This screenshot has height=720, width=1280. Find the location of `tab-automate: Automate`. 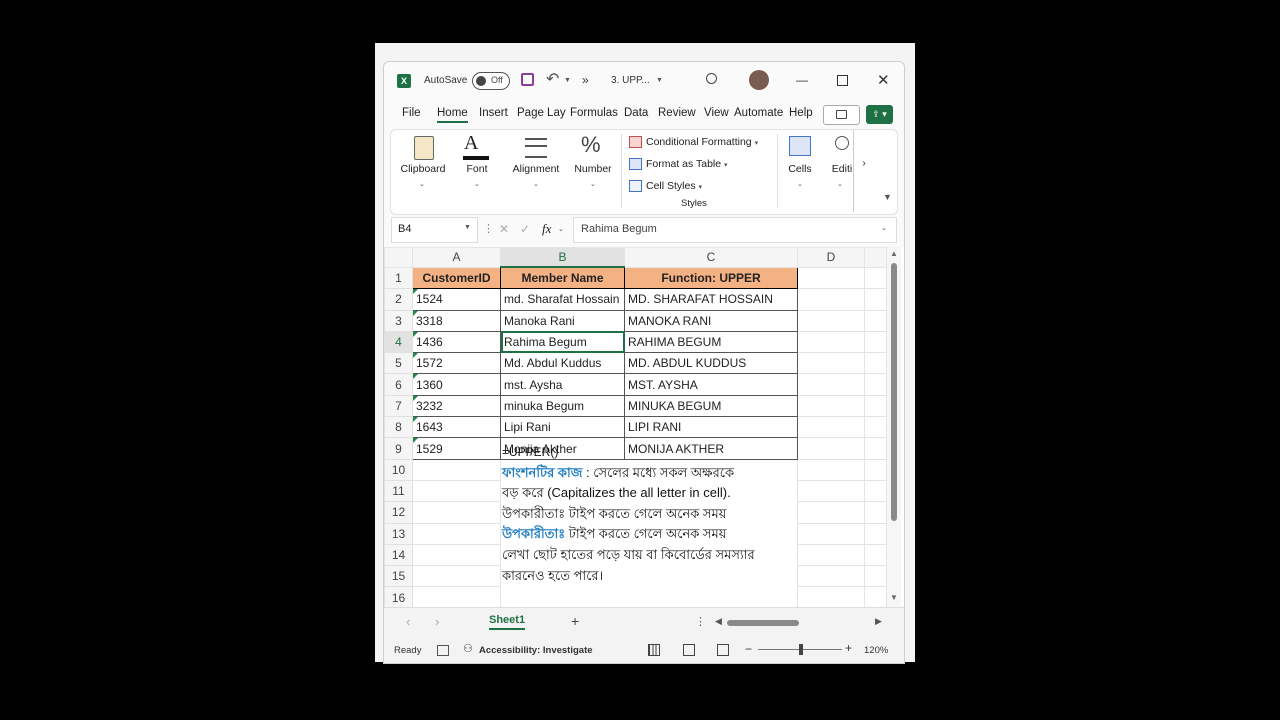

tab-automate: Automate is located at coordinates (758, 113).